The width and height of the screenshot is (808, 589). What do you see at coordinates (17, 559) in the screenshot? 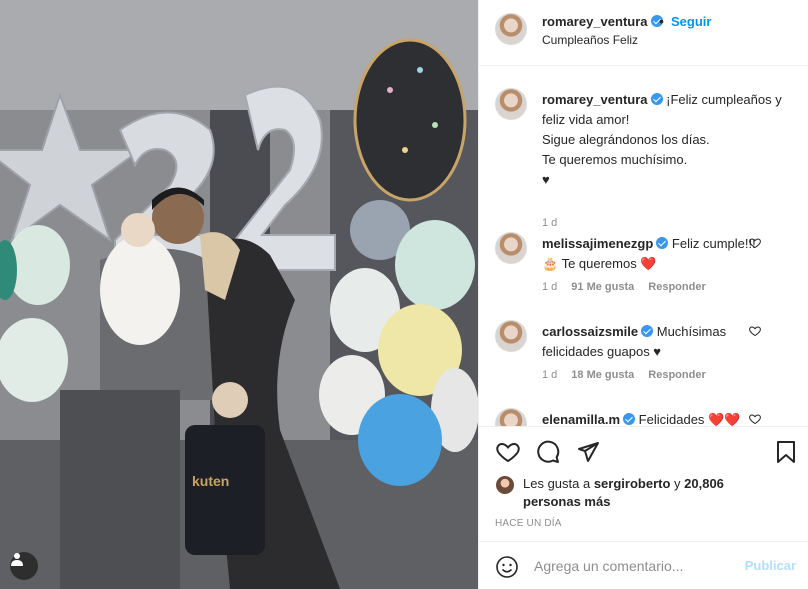
I see `person-icon` at bounding box center [17, 559].